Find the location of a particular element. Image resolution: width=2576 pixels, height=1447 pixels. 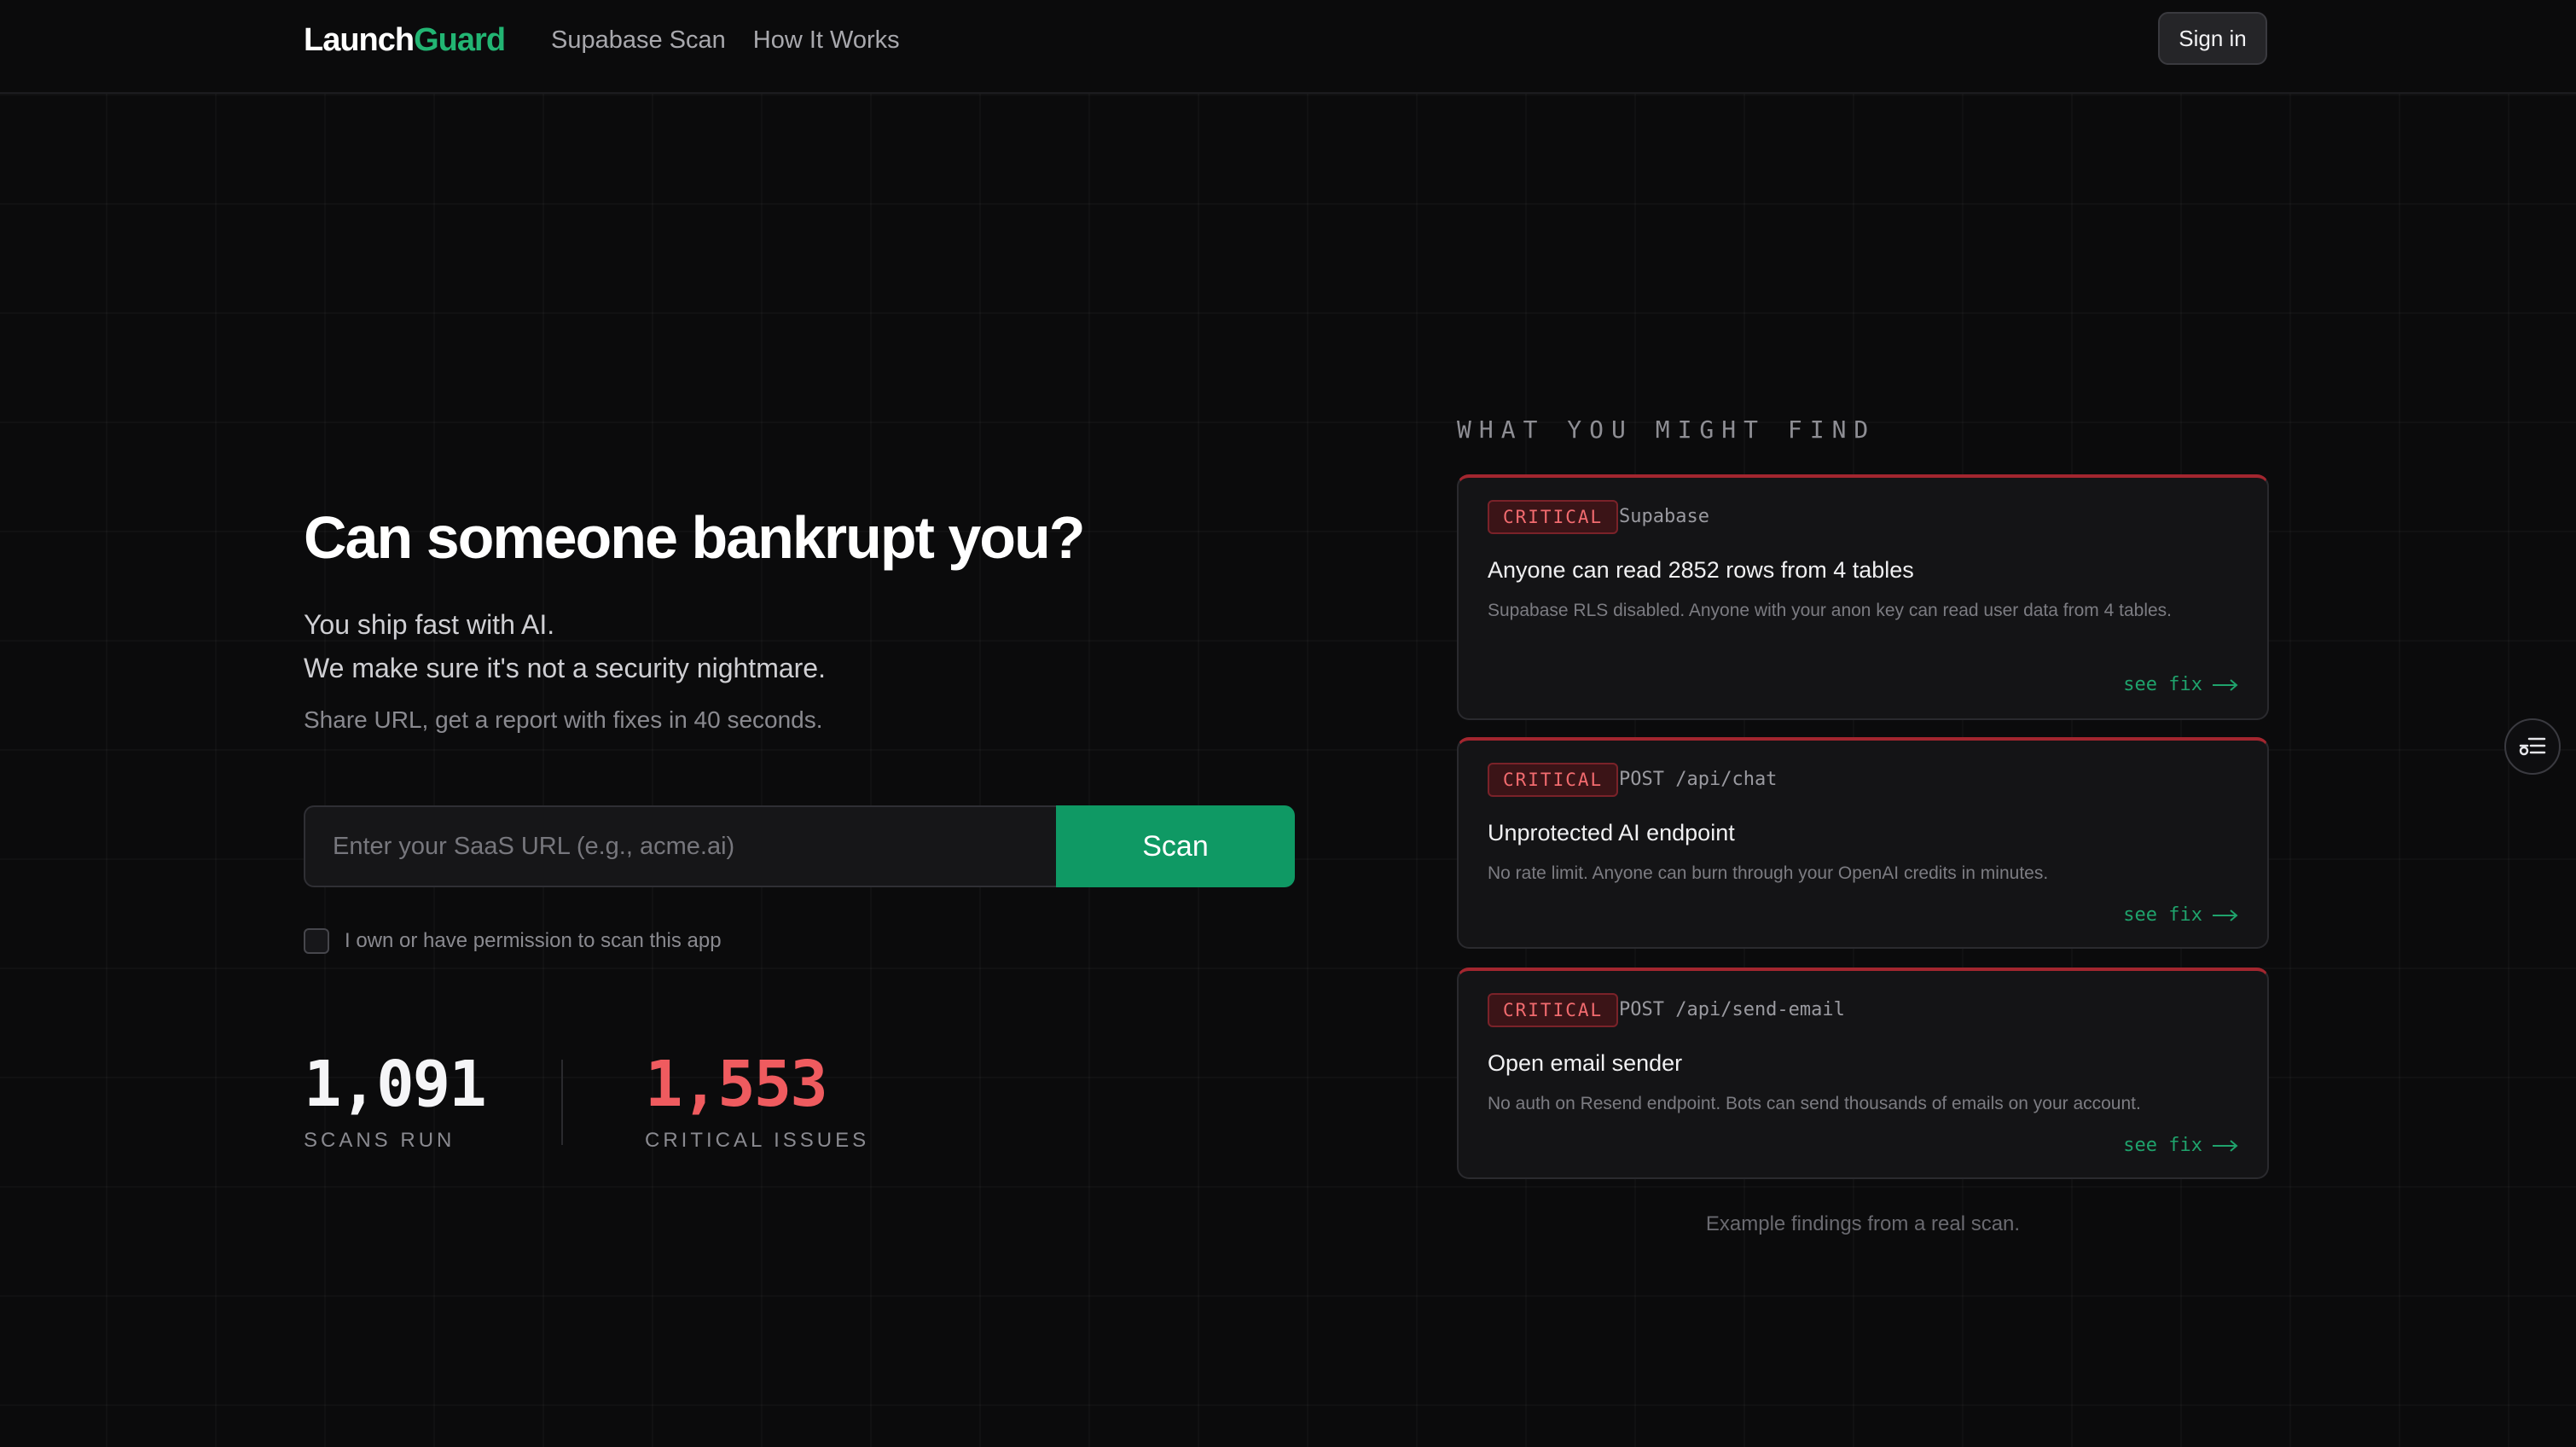

logo: LaunchGuard is located at coordinates (405, 40).